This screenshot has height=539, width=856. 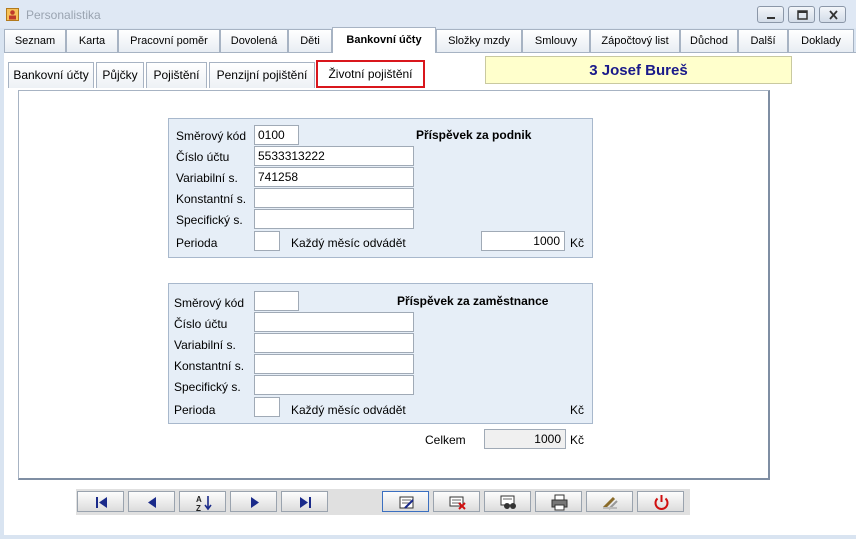 I want to click on minimize-icon, so click(x=771, y=18).